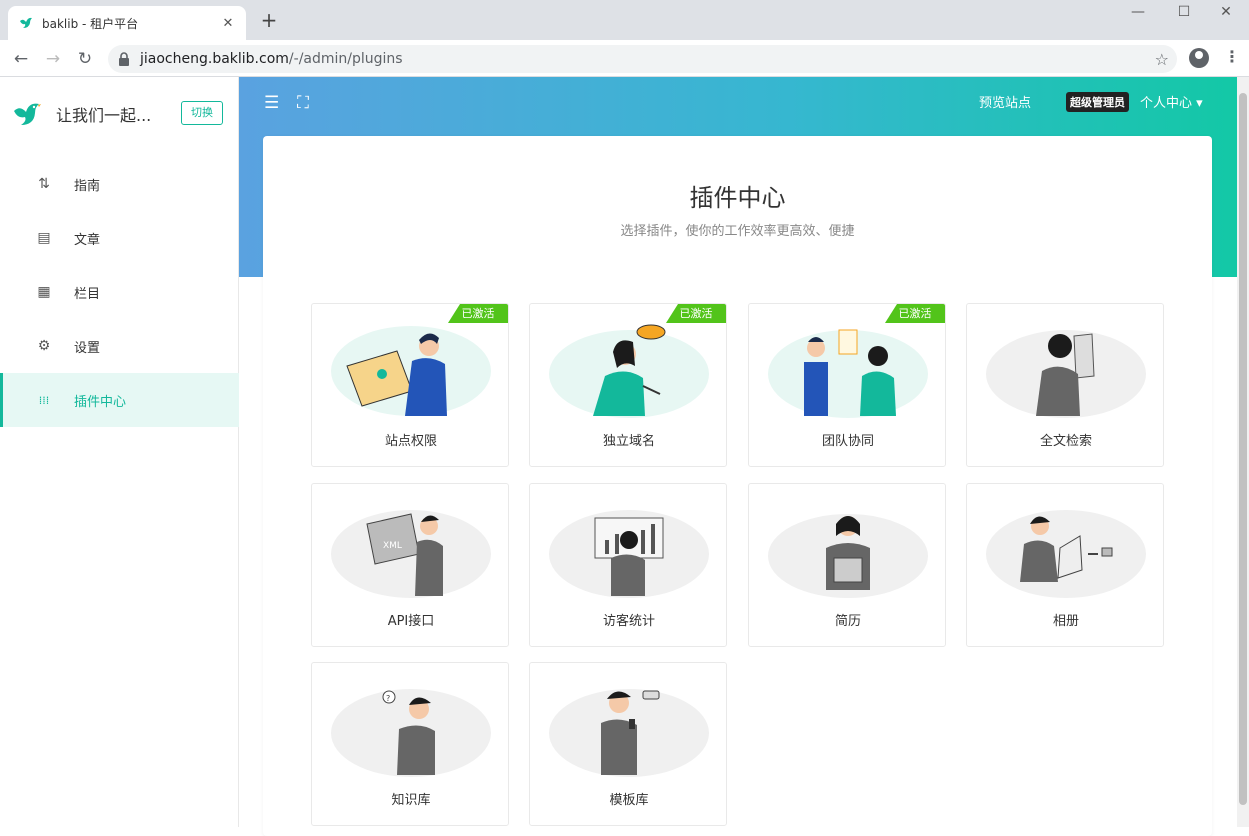 This screenshot has width=1249, height=836. What do you see at coordinates (1097, 102) in the screenshot?
I see `role-badge: 超级管理员` at bounding box center [1097, 102].